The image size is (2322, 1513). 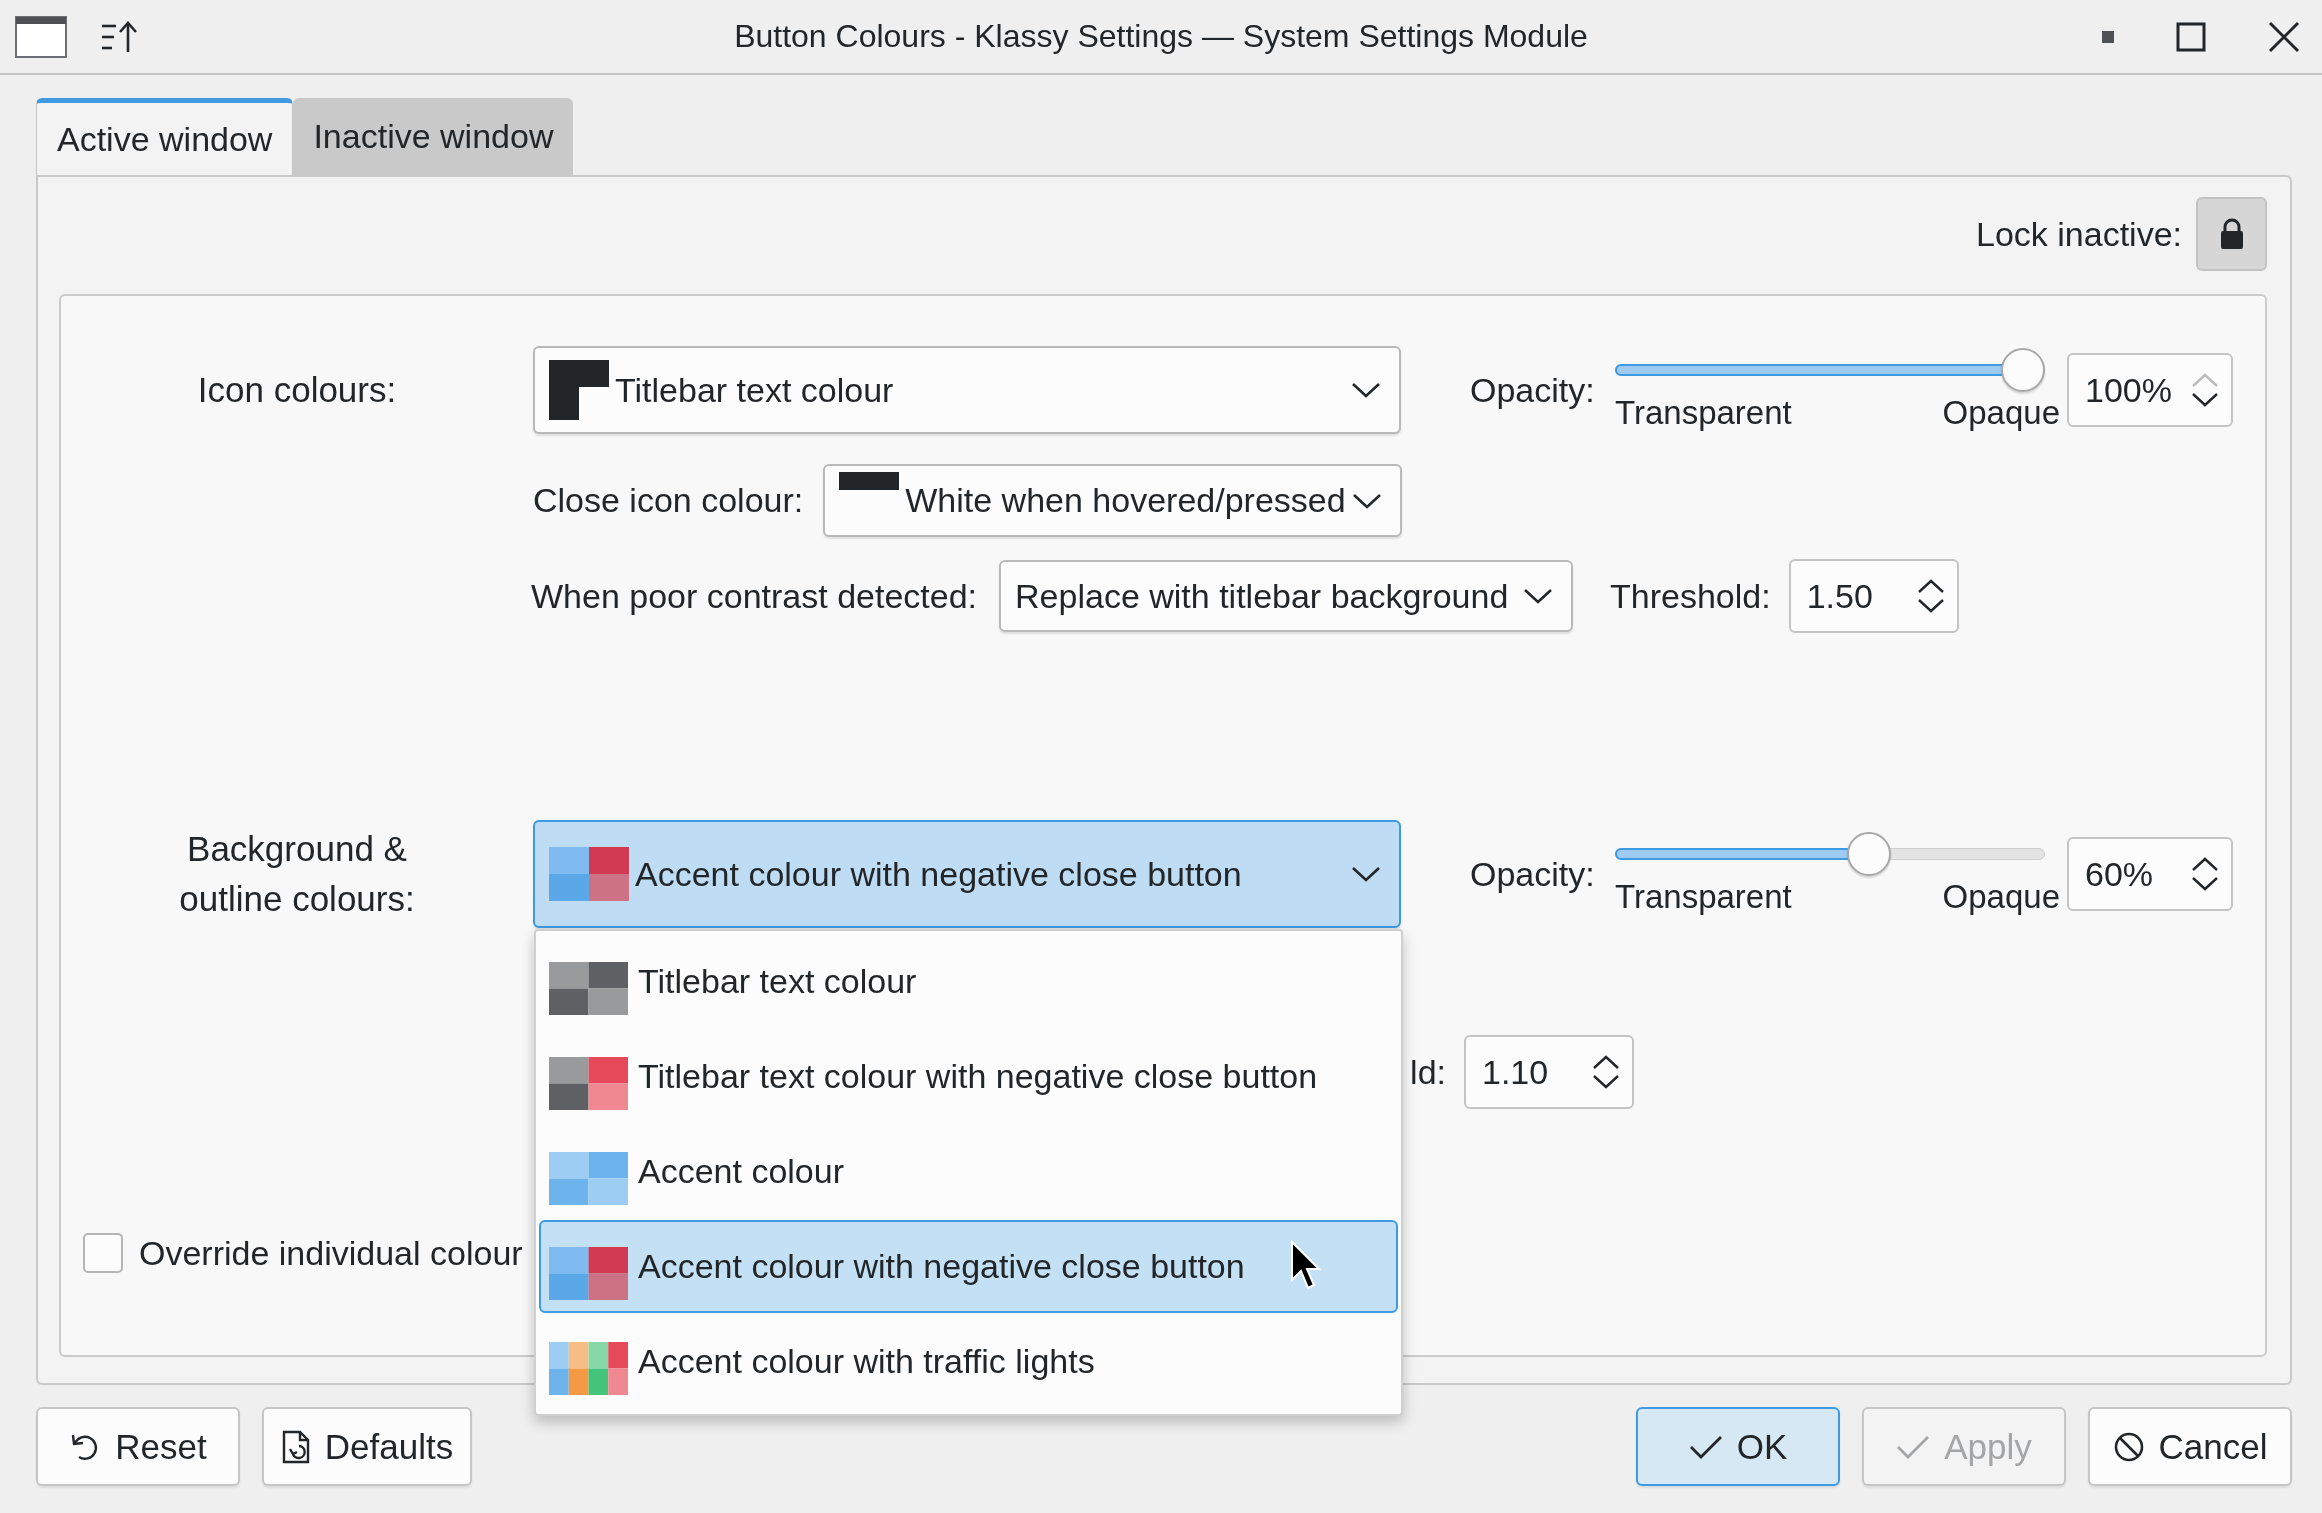 What do you see at coordinates (295, 1446) in the screenshot?
I see `document-icon` at bounding box center [295, 1446].